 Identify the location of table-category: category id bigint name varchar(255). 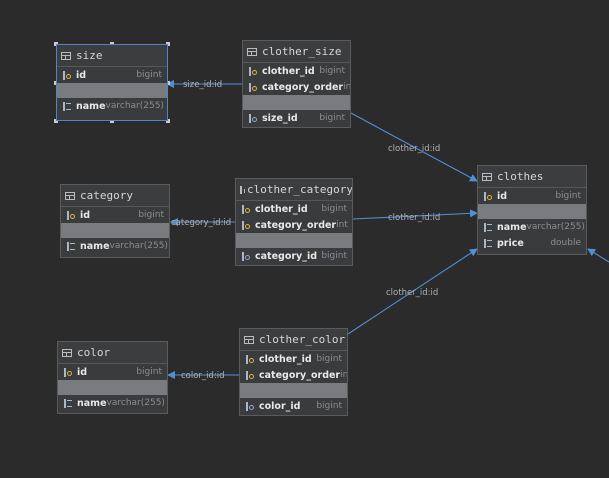
(115, 221).